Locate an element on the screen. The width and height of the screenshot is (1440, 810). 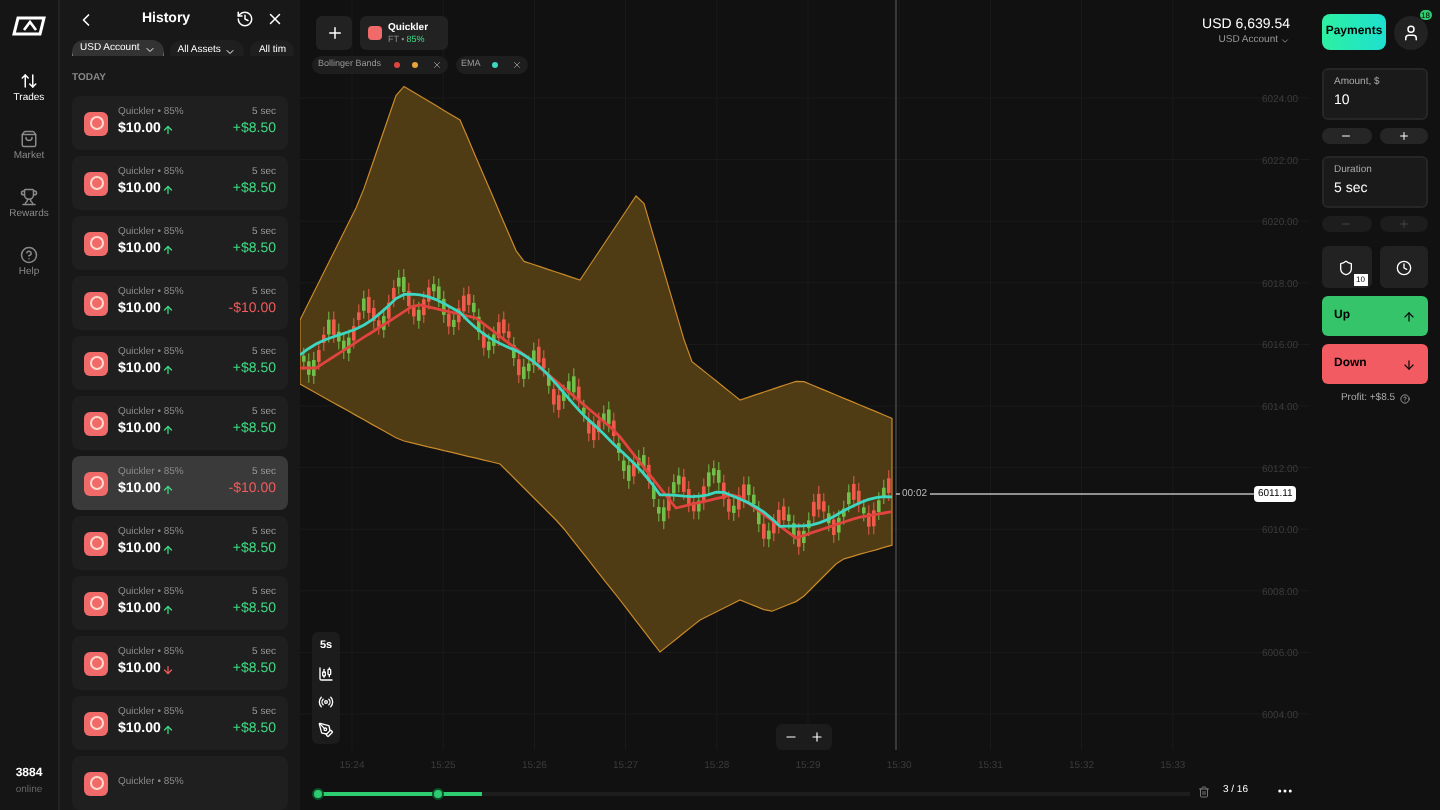
user-icon is located at coordinates (1411, 32).